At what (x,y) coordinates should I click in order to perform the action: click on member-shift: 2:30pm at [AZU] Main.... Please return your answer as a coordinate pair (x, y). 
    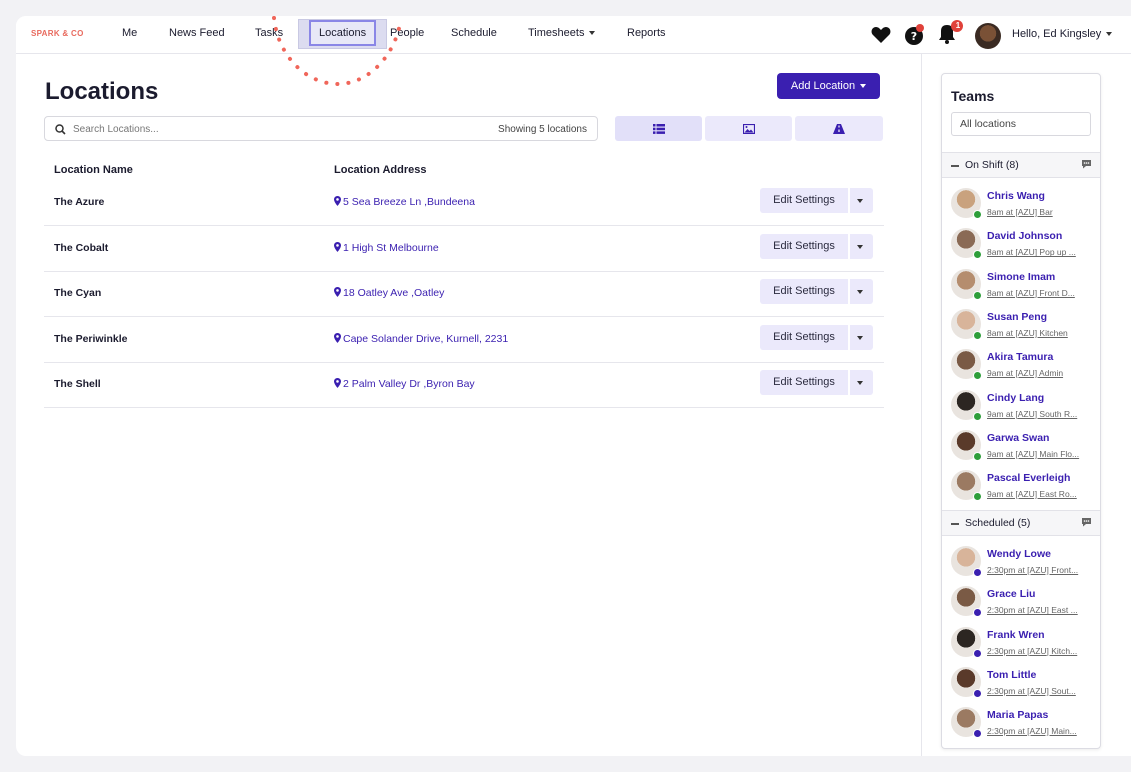
    Looking at the image, I should click on (1040, 731).